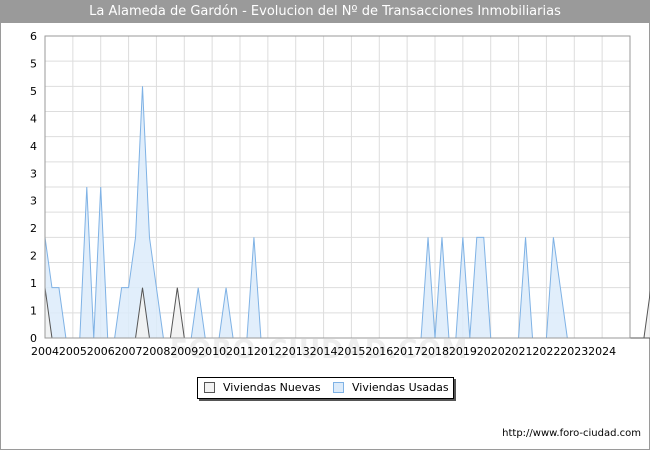  What do you see at coordinates (33, 187) in the screenshot?
I see `y-axis-ticks: 0 1 1 2 2 3 3 4 4 5 5 6` at bounding box center [33, 187].